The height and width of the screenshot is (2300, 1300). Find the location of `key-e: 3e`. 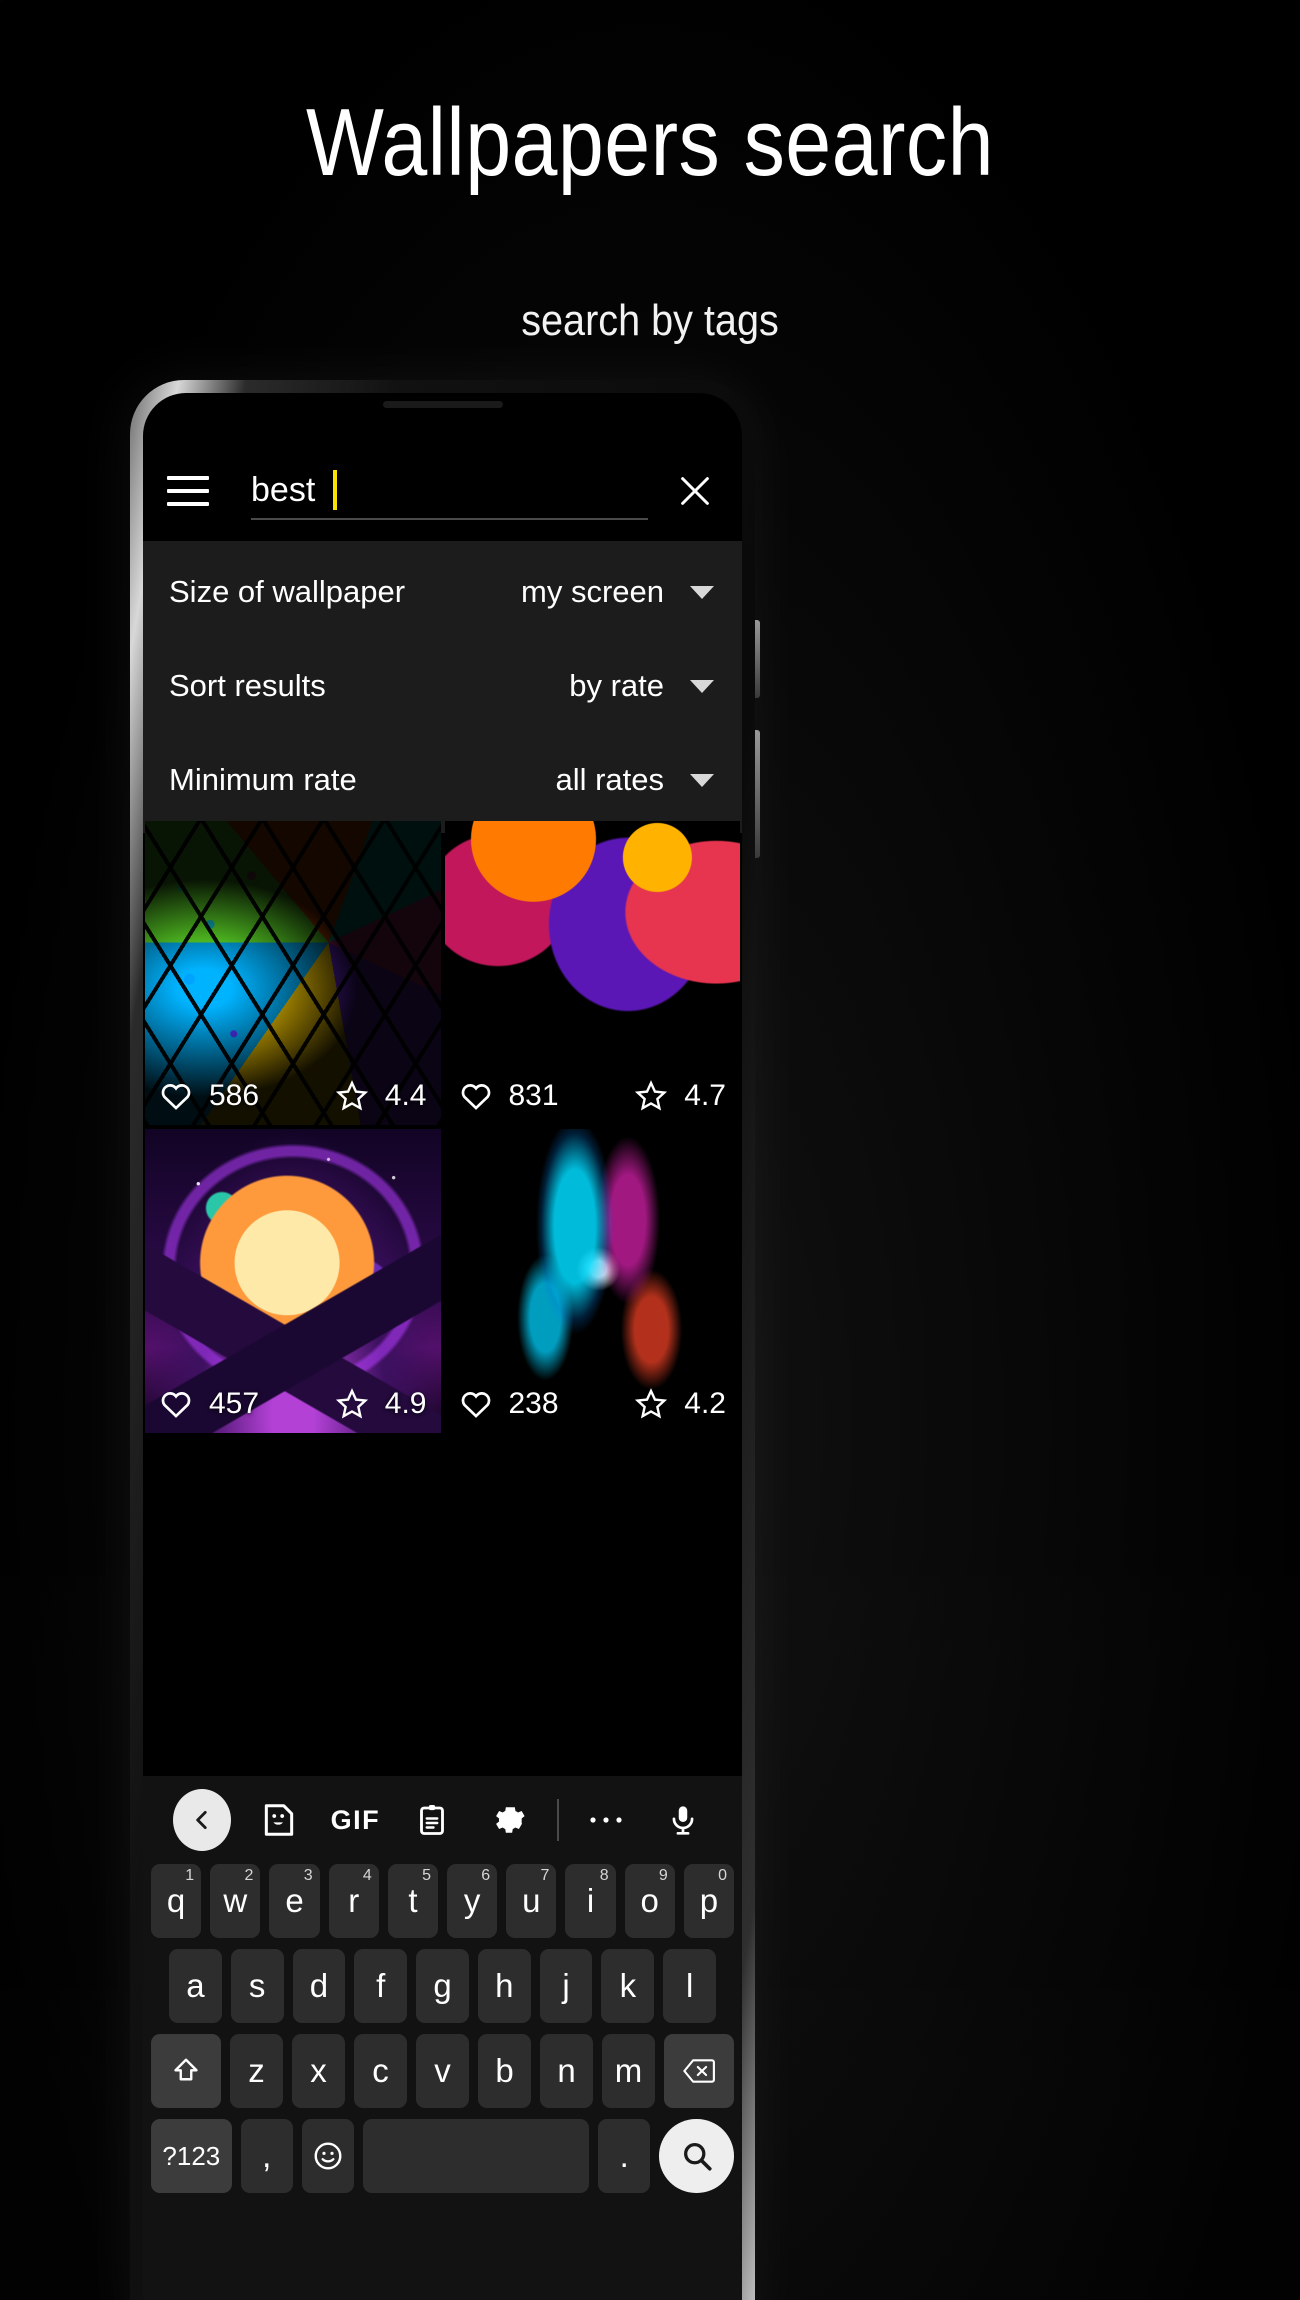

key-e: 3e is located at coordinates (294, 1901).